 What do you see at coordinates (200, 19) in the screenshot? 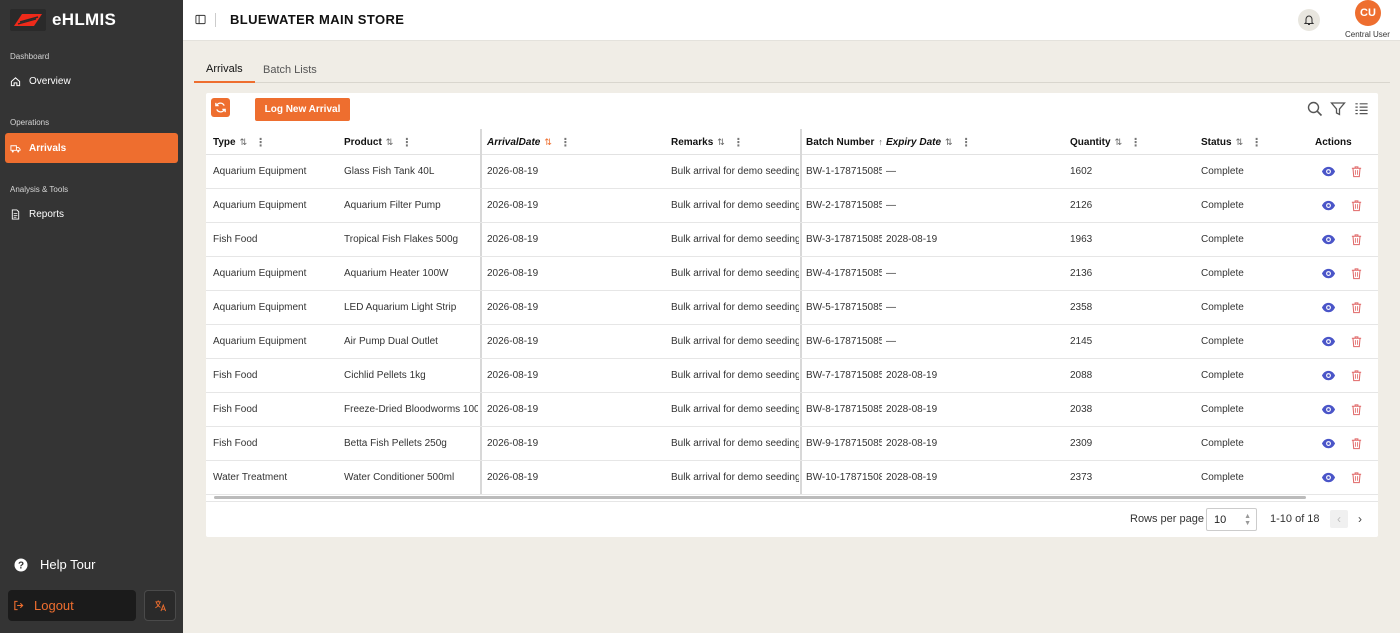
I see `sidebar-toggle-icon` at bounding box center [200, 19].